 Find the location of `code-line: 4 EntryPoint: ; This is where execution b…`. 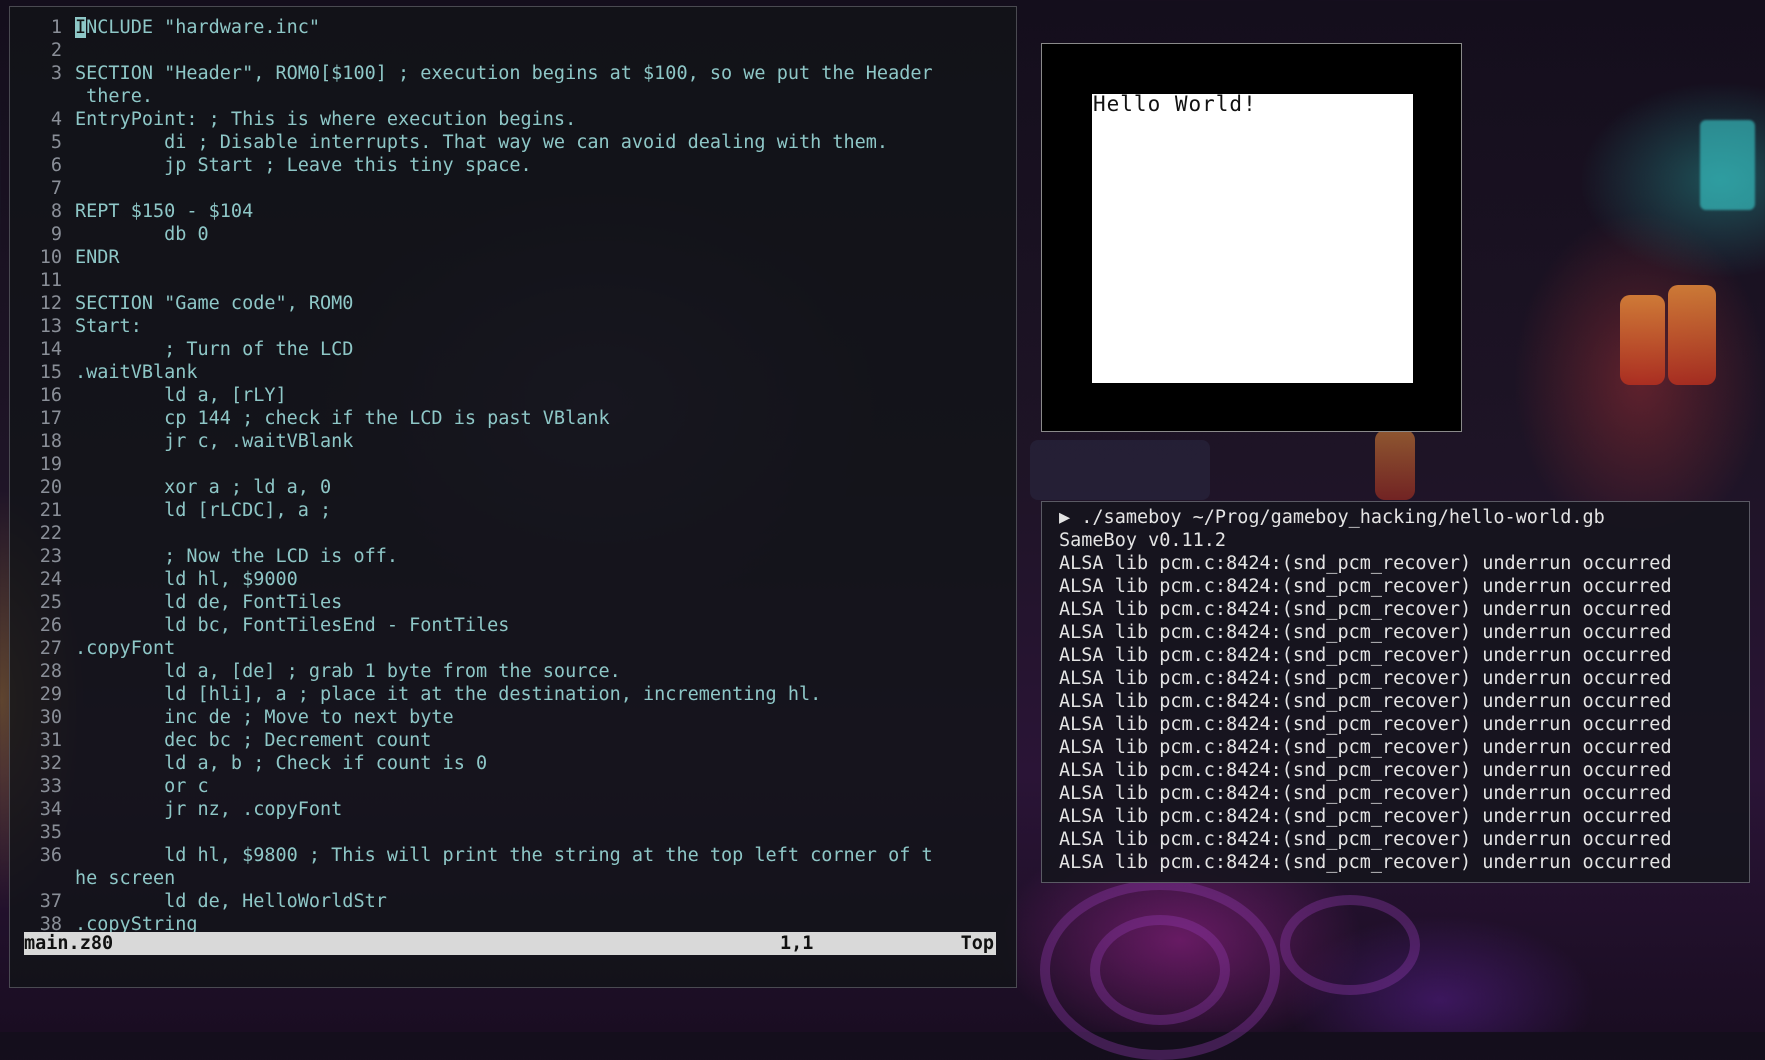

code-line: 4 EntryPoint: ; This is where execution b… is located at coordinates (510, 119).